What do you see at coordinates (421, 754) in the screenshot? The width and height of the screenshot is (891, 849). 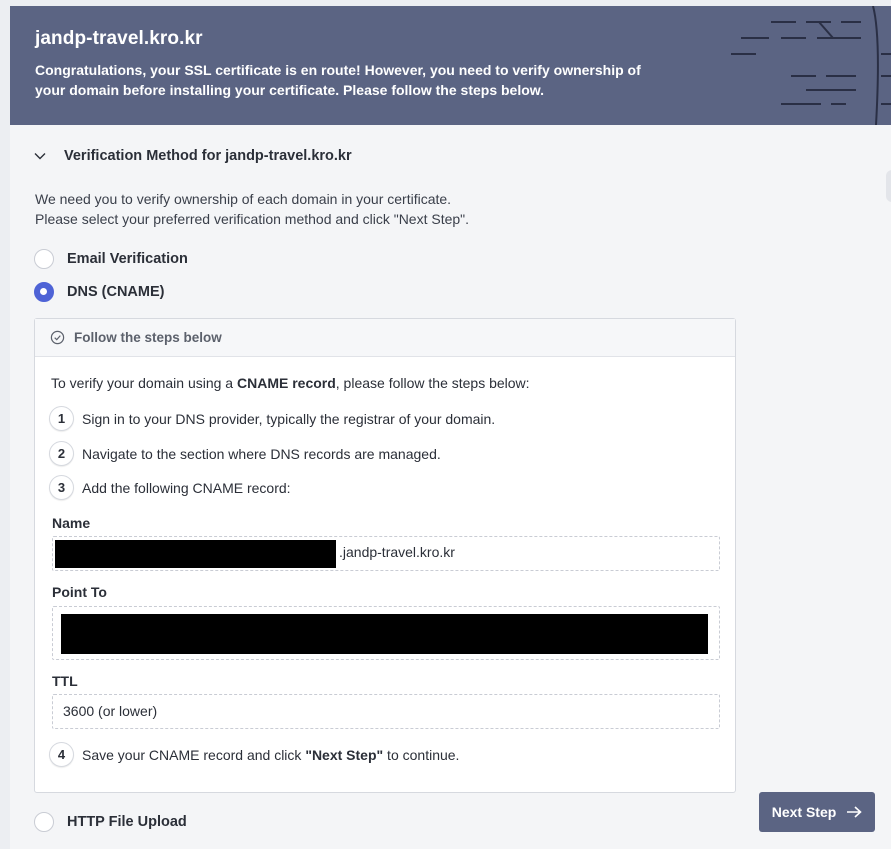 I see `step-4-suffix: to continue.` at bounding box center [421, 754].